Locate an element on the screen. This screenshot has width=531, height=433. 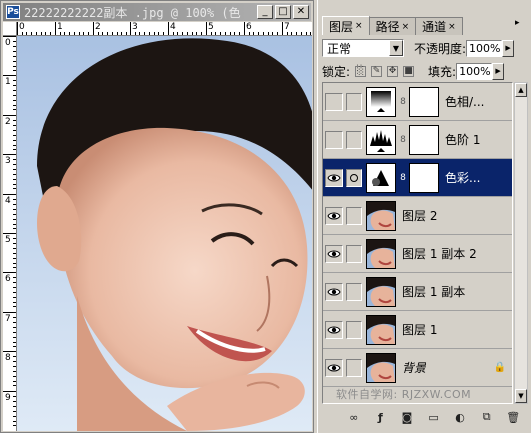
vertical-ruler: 0 1 2 3 4 5 6 7 8 9 is located at coordinates (10, 233).